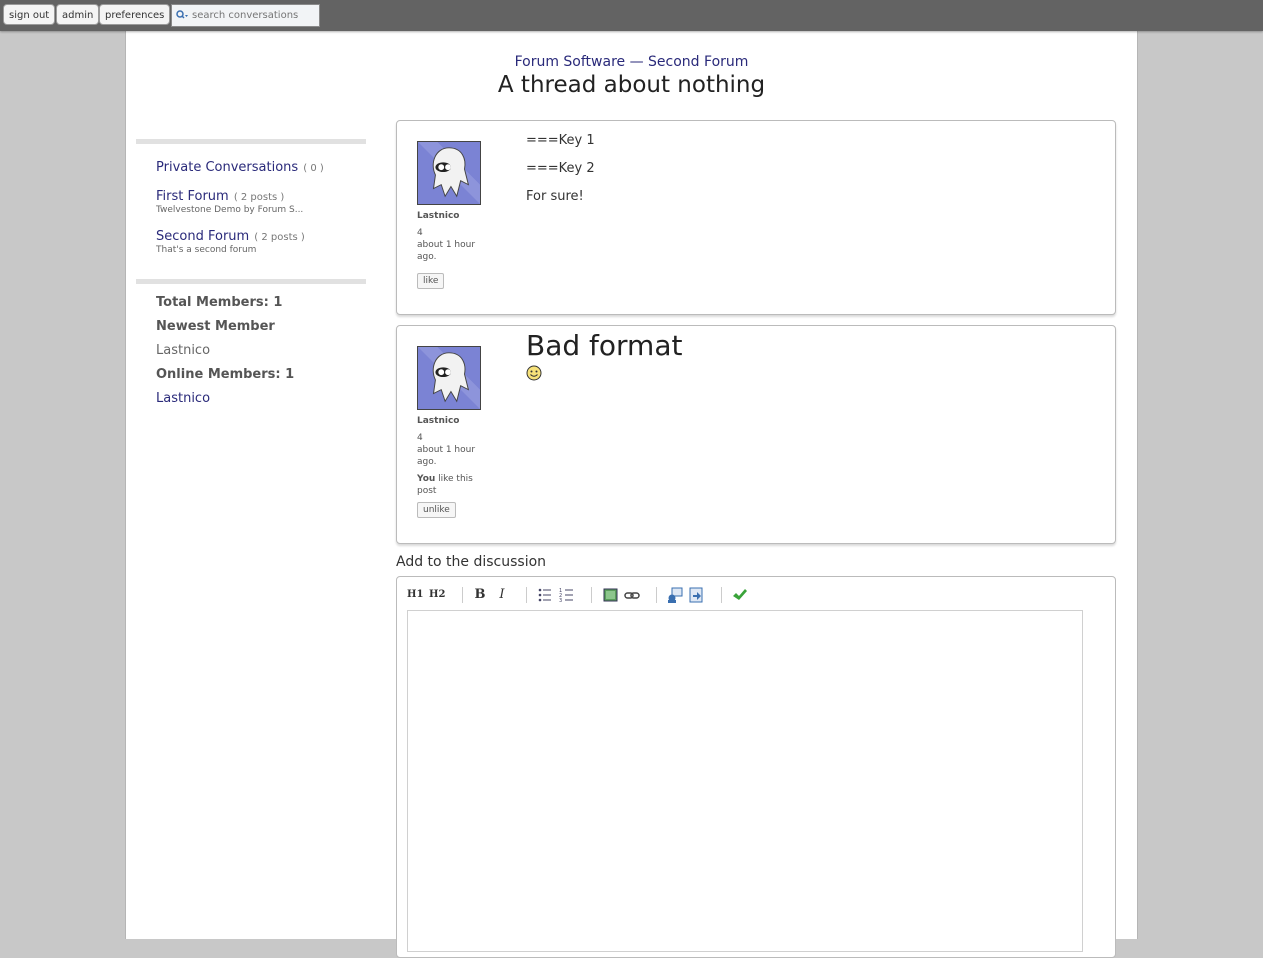  Describe the element at coordinates (202, 236) in the screenshot. I see `forum-link: Second Forum` at that location.